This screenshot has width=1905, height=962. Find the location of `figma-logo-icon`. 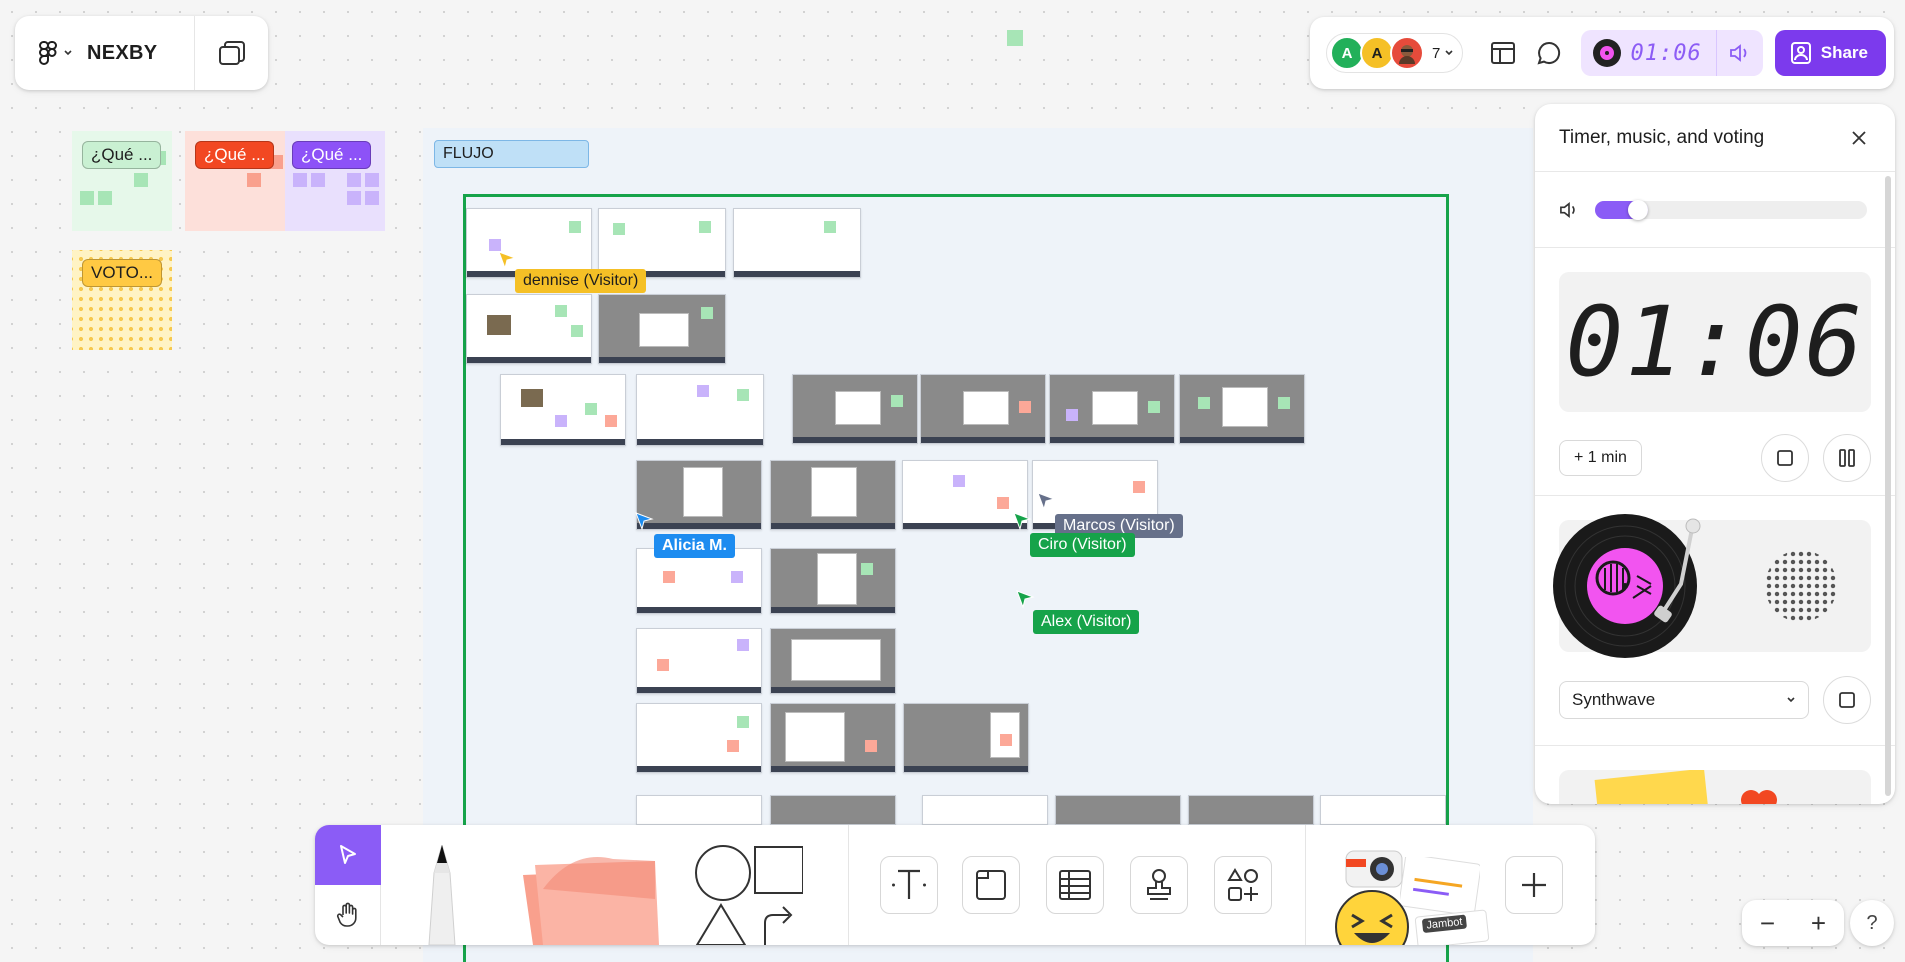

figma-logo-icon is located at coordinates (48, 53).